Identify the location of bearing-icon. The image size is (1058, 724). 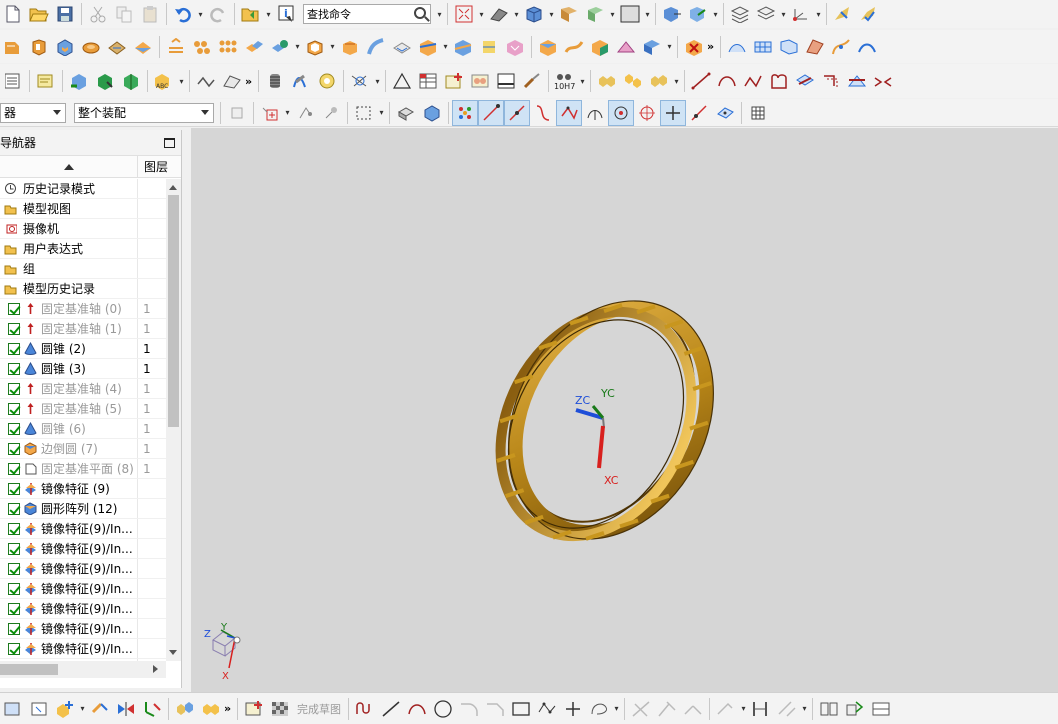
(327, 81).